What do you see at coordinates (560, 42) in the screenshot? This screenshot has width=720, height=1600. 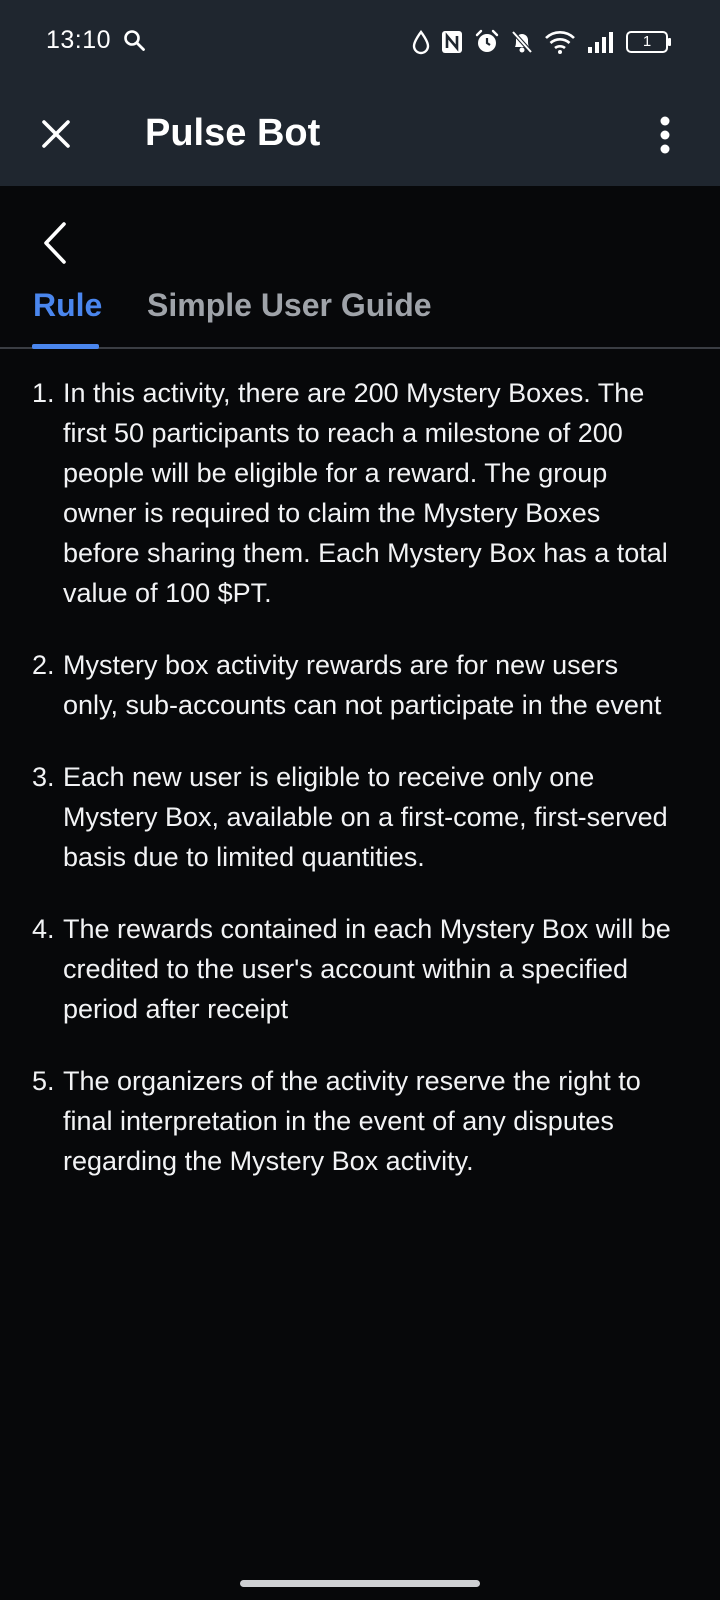 I see `wifi-icon` at bounding box center [560, 42].